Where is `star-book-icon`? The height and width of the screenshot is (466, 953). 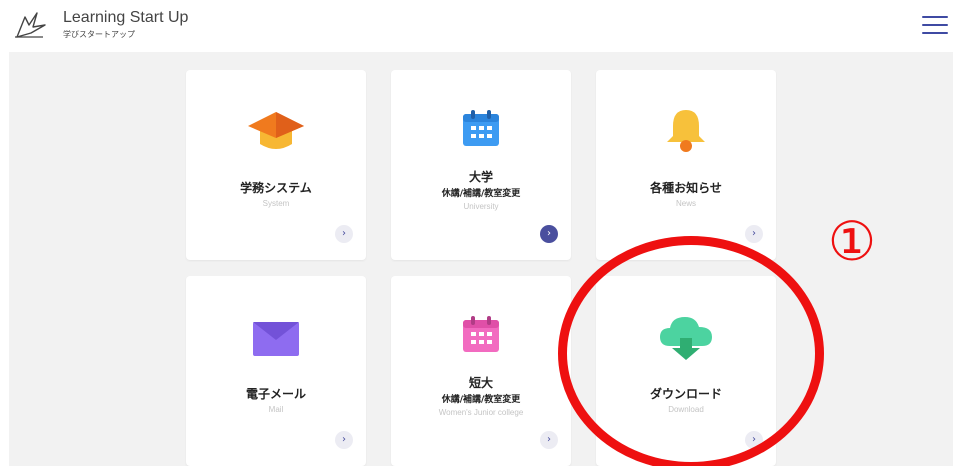
star-book-icon is located at coordinates (30, 25).